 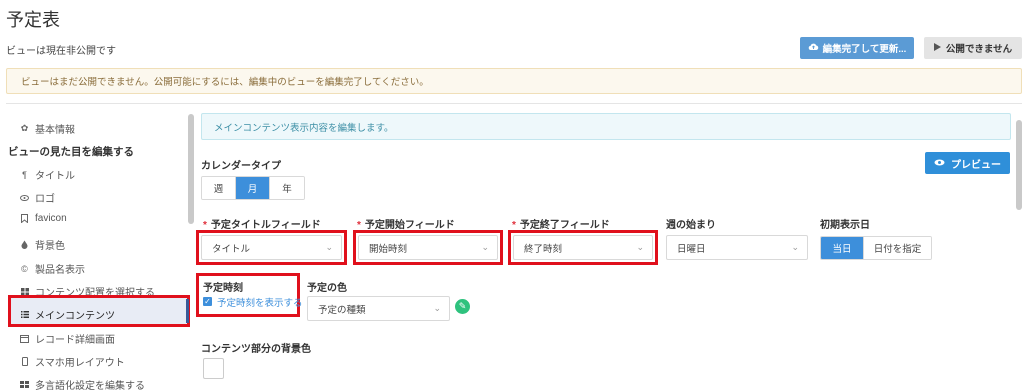 I want to click on week-start-label: 週の始まり, so click(x=691, y=225).